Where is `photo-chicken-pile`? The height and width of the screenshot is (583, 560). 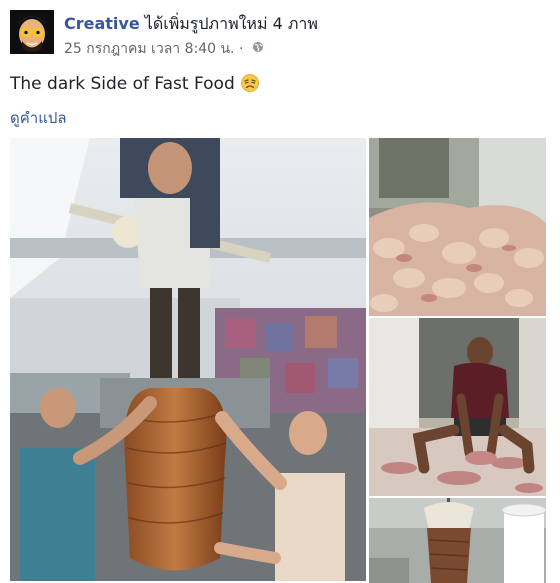 photo-chicken-pile is located at coordinates (457, 227).